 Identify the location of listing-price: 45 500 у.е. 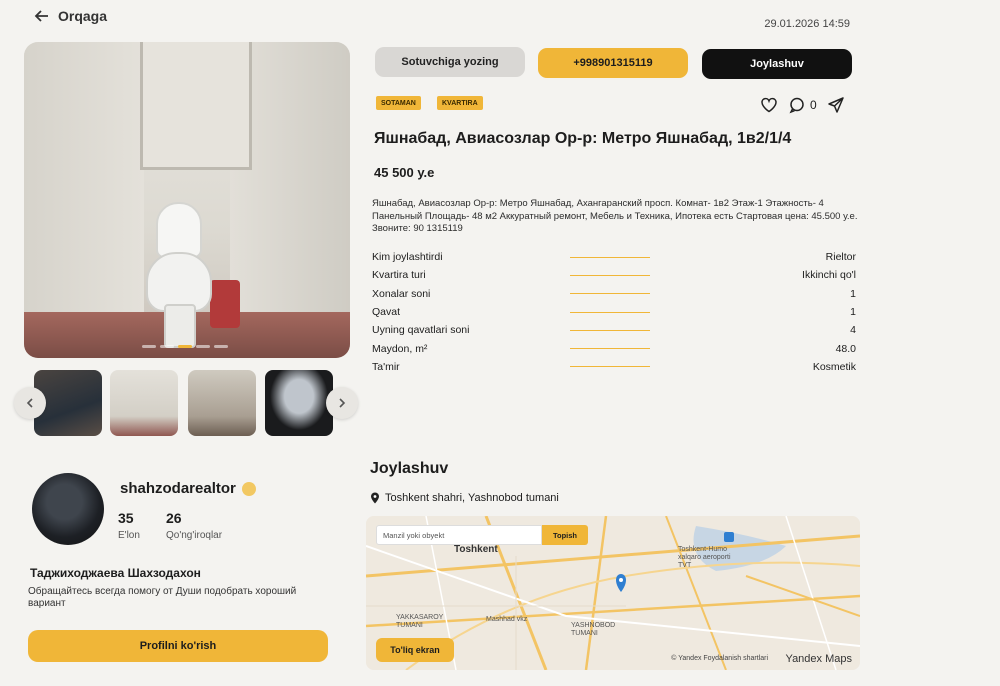
(404, 172).